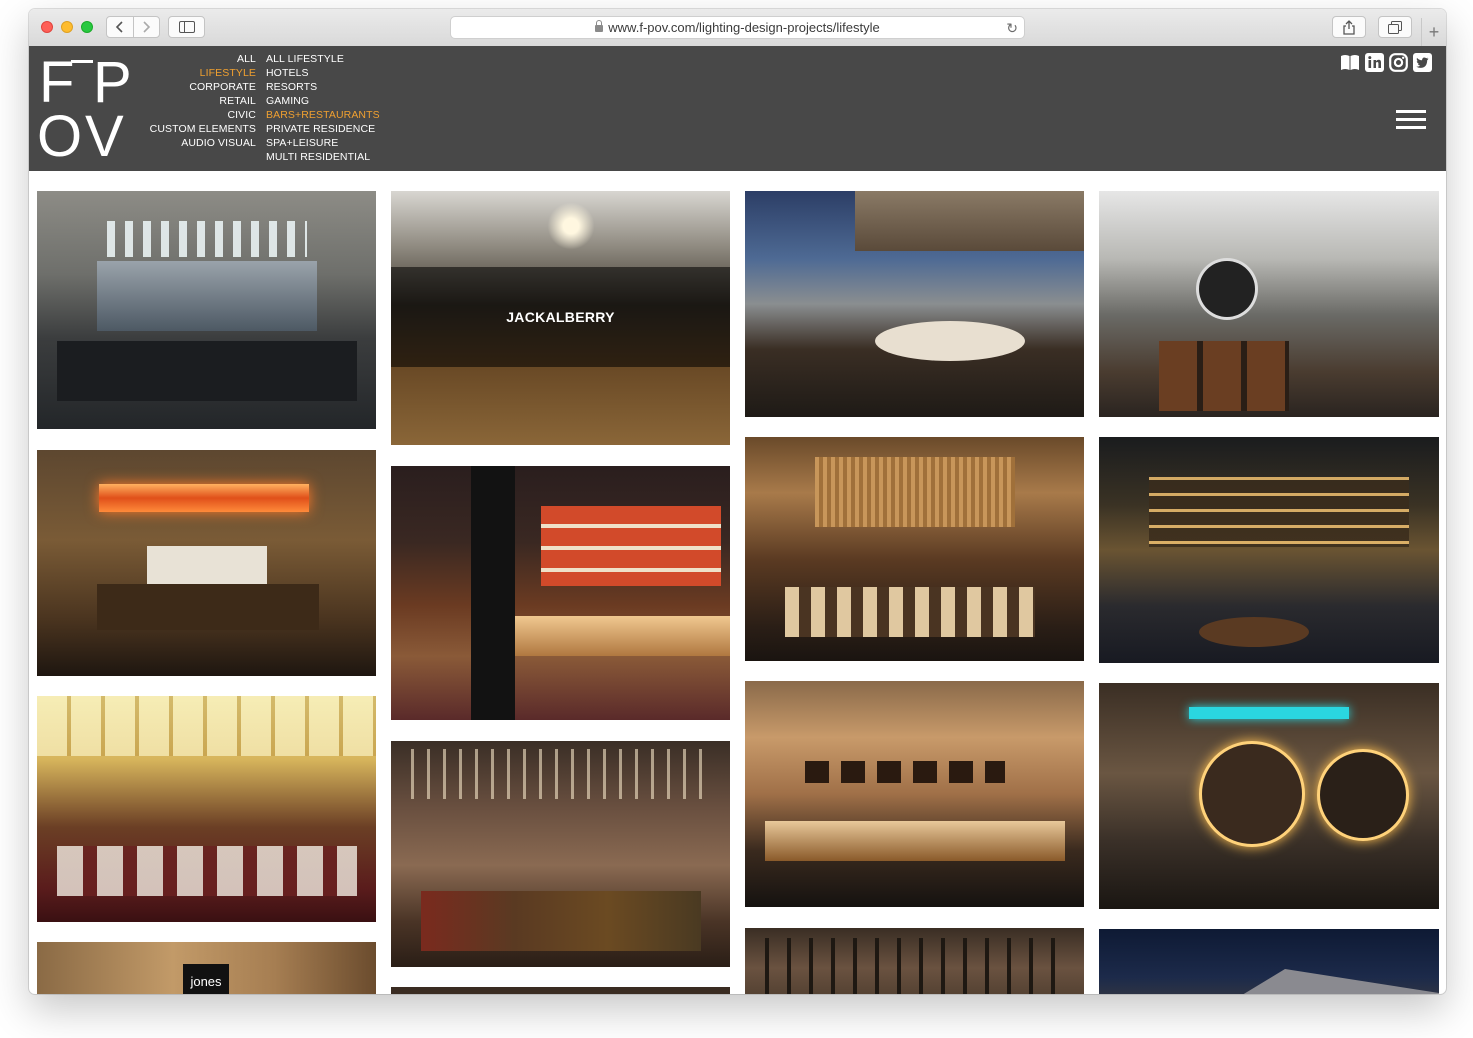 The height and width of the screenshot is (1038, 1473). Describe the element at coordinates (1363, 795) in the screenshot. I see `ring-window-right` at that location.